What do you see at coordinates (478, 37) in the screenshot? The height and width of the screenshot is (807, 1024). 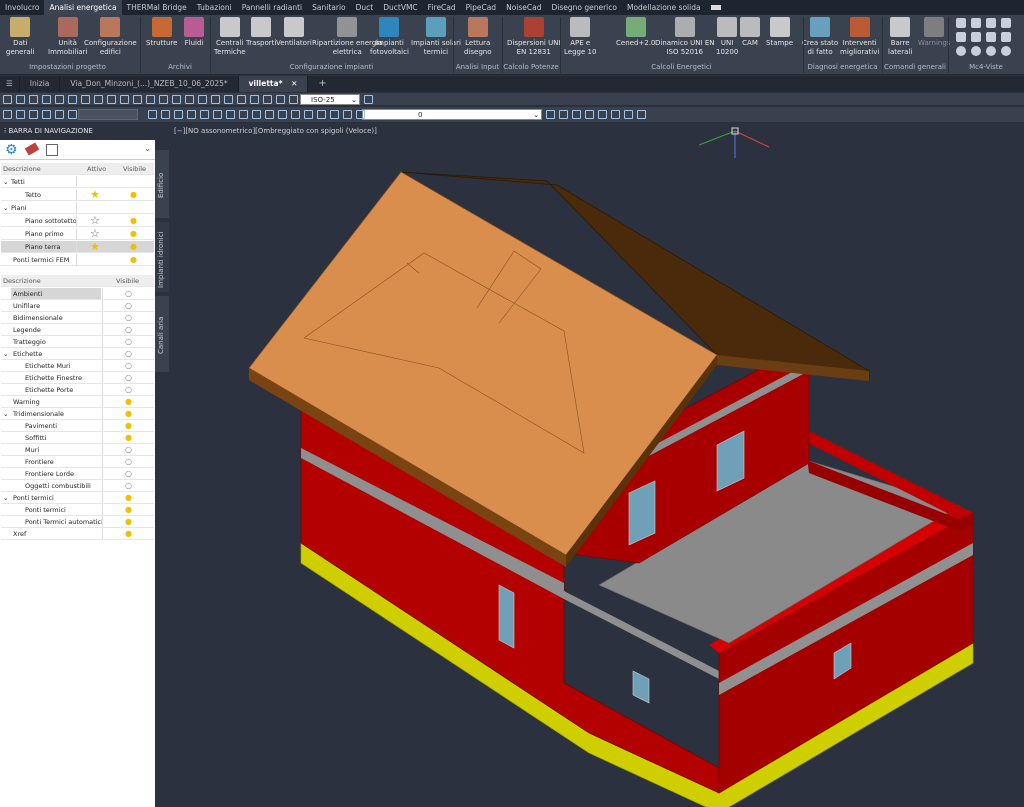 I see `ribbon-button-11: Lettura disegno` at bounding box center [478, 37].